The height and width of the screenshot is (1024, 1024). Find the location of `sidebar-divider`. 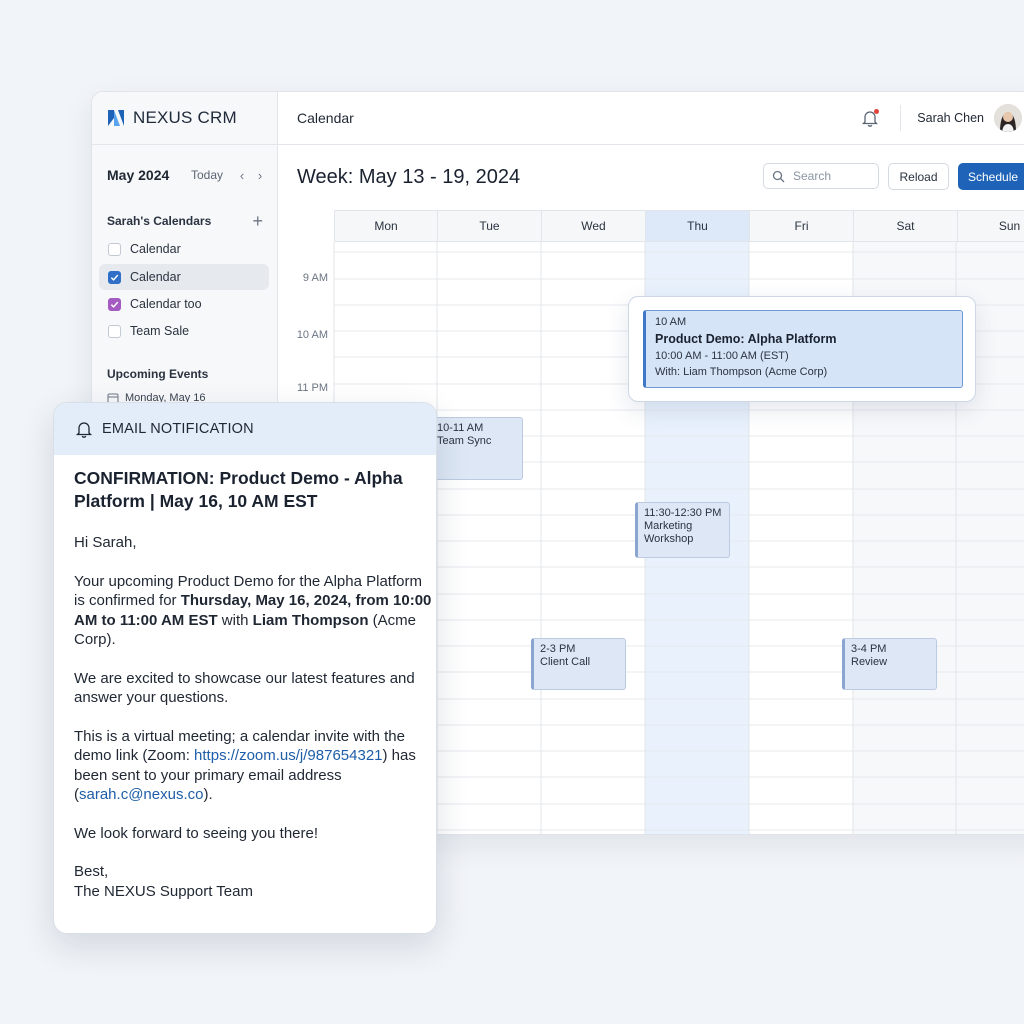

sidebar-divider is located at coordinates (184, 144).